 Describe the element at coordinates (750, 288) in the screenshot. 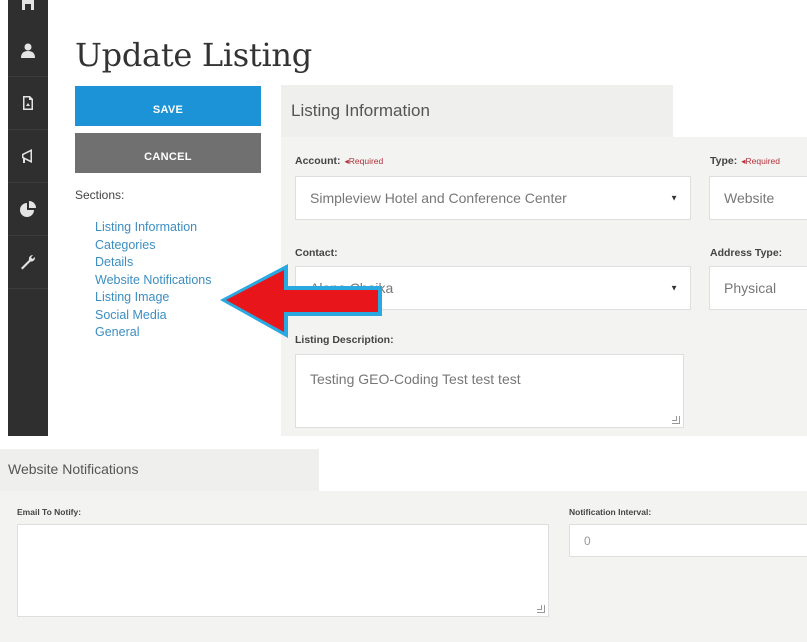

I see `address-type-select-value: Physical` at that location.